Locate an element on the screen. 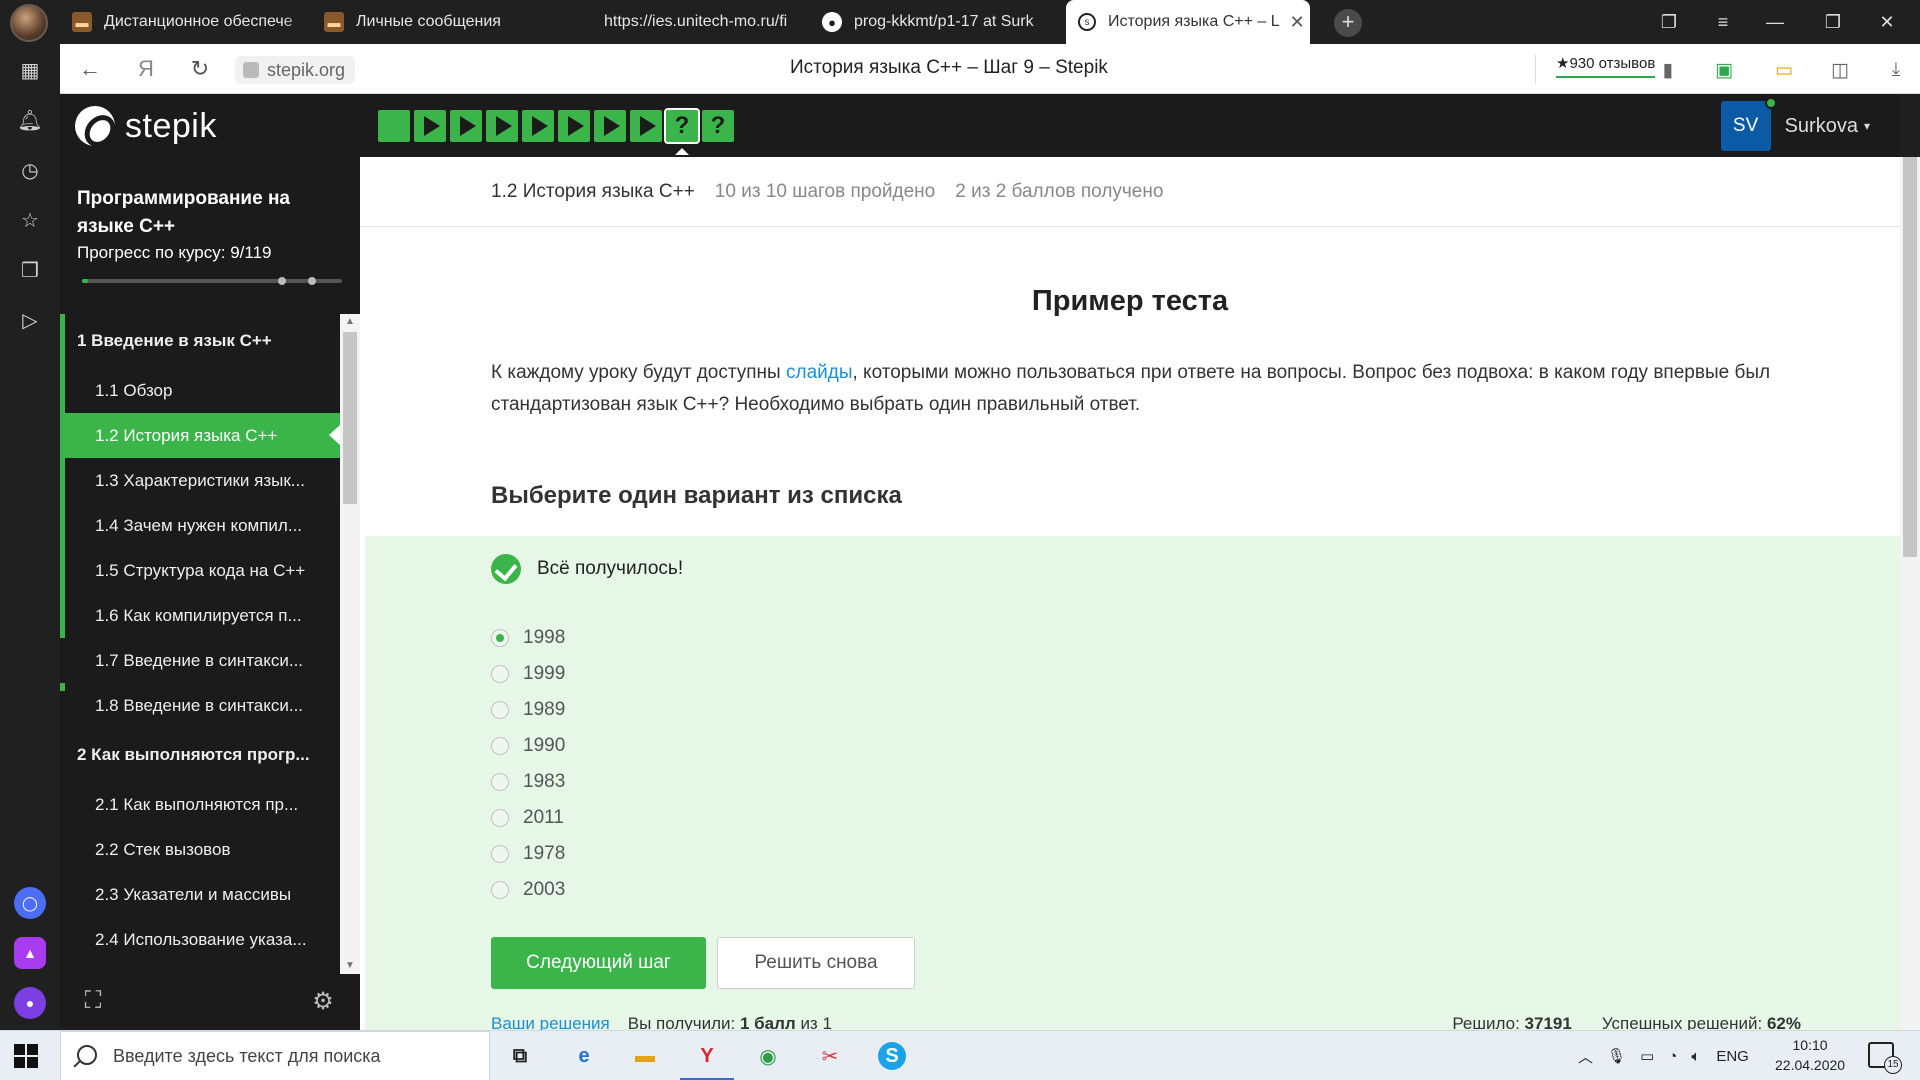 This screenshot has height=1080, width=1920. option-radio: 1989 is located at coordinates (528, 710).